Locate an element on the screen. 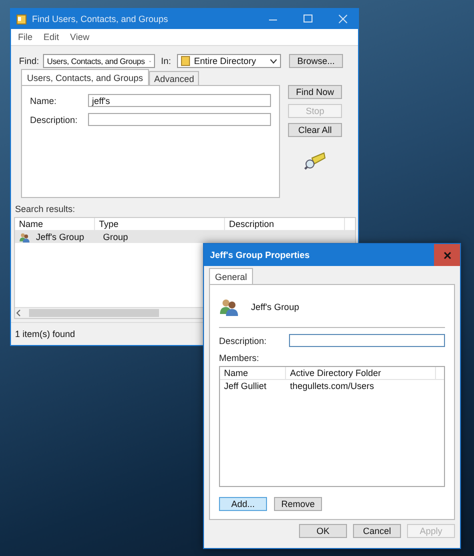  caret-icon is located at coordinates (274, 61).